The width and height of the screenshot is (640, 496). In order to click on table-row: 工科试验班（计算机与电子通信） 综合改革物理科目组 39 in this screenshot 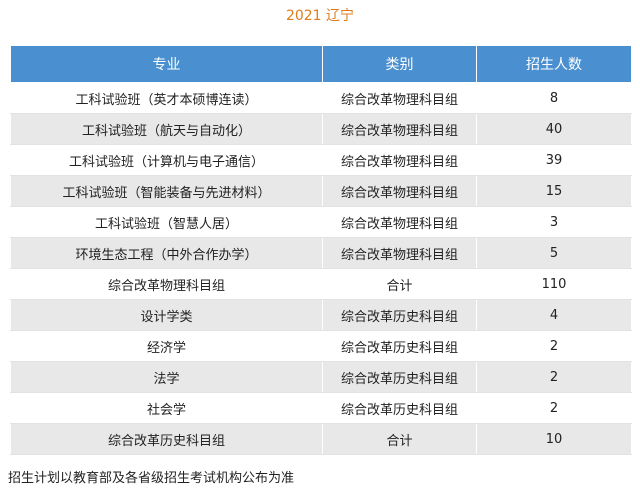, I will do `click(321, 160)`.